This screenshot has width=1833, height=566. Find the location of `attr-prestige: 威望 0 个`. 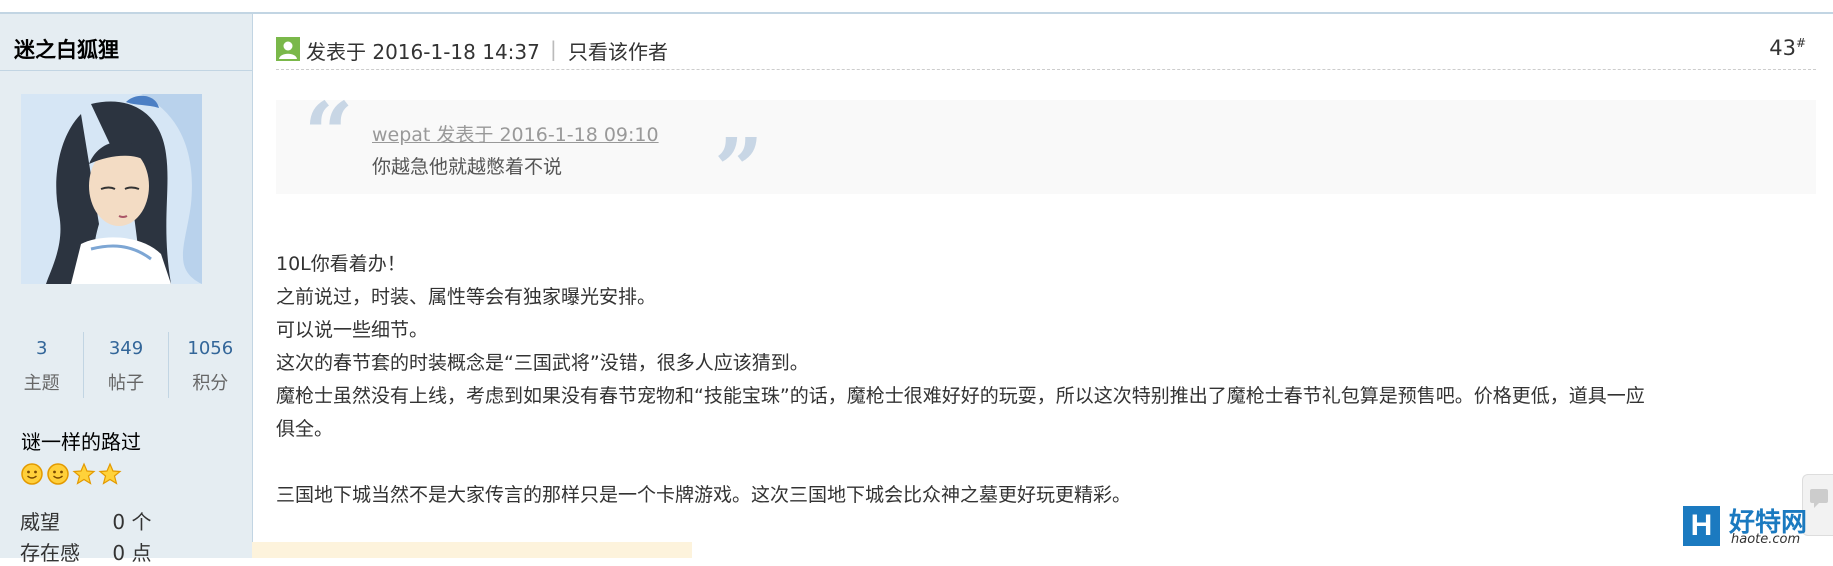

attr-prestige: 威望 0 个 is located at coordinates (85, 520).